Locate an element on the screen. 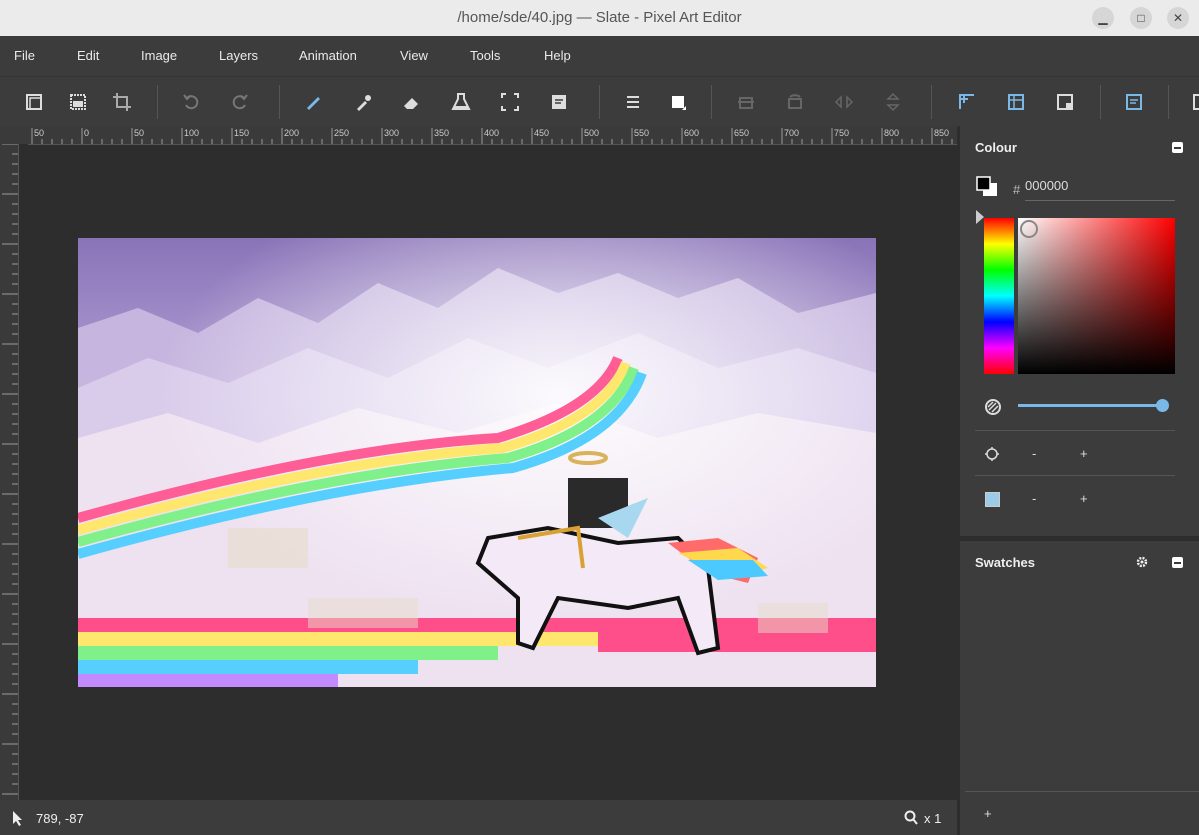  menu-view: View is located at coordinates (414, 56).